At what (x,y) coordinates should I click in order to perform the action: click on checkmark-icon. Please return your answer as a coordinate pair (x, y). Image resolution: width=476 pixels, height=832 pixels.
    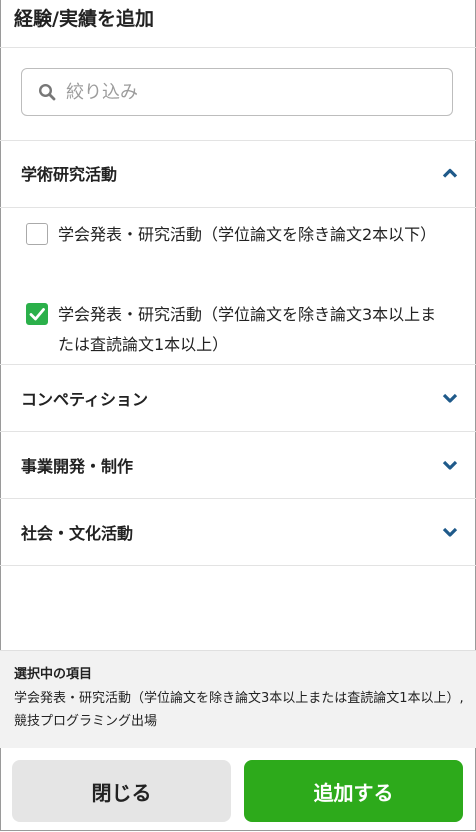
    Looking at the image, I should click on (37, 313).